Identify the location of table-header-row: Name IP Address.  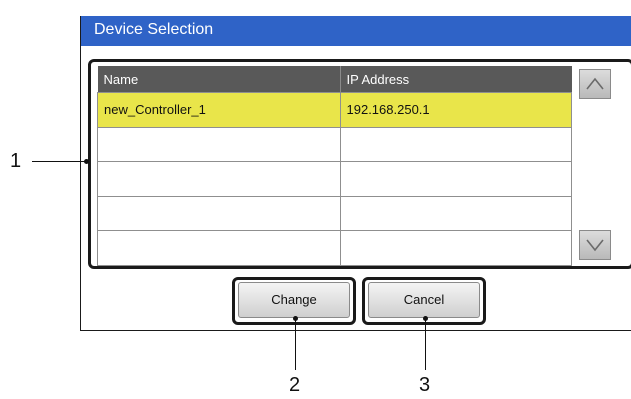
(334, 79).